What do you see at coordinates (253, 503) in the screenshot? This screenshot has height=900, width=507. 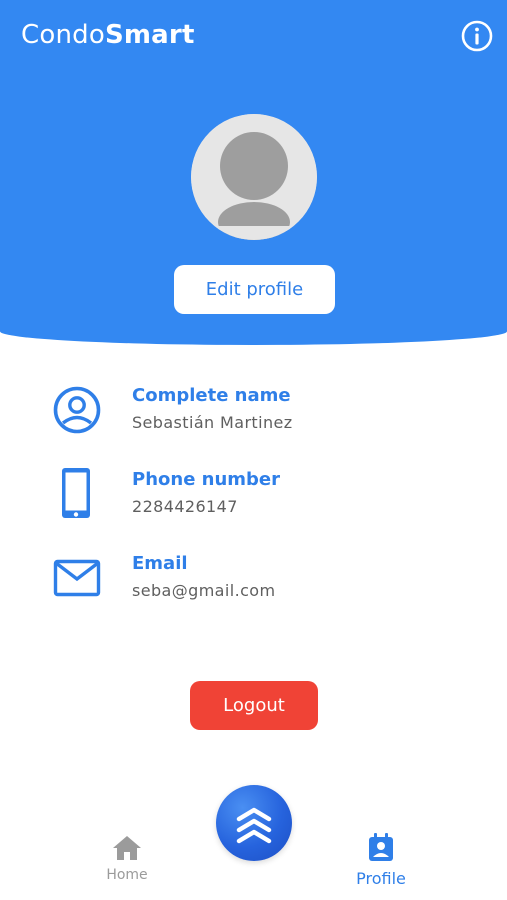 I see `phone-row: Phone number 2284426147` at bounding box center [253, 503].